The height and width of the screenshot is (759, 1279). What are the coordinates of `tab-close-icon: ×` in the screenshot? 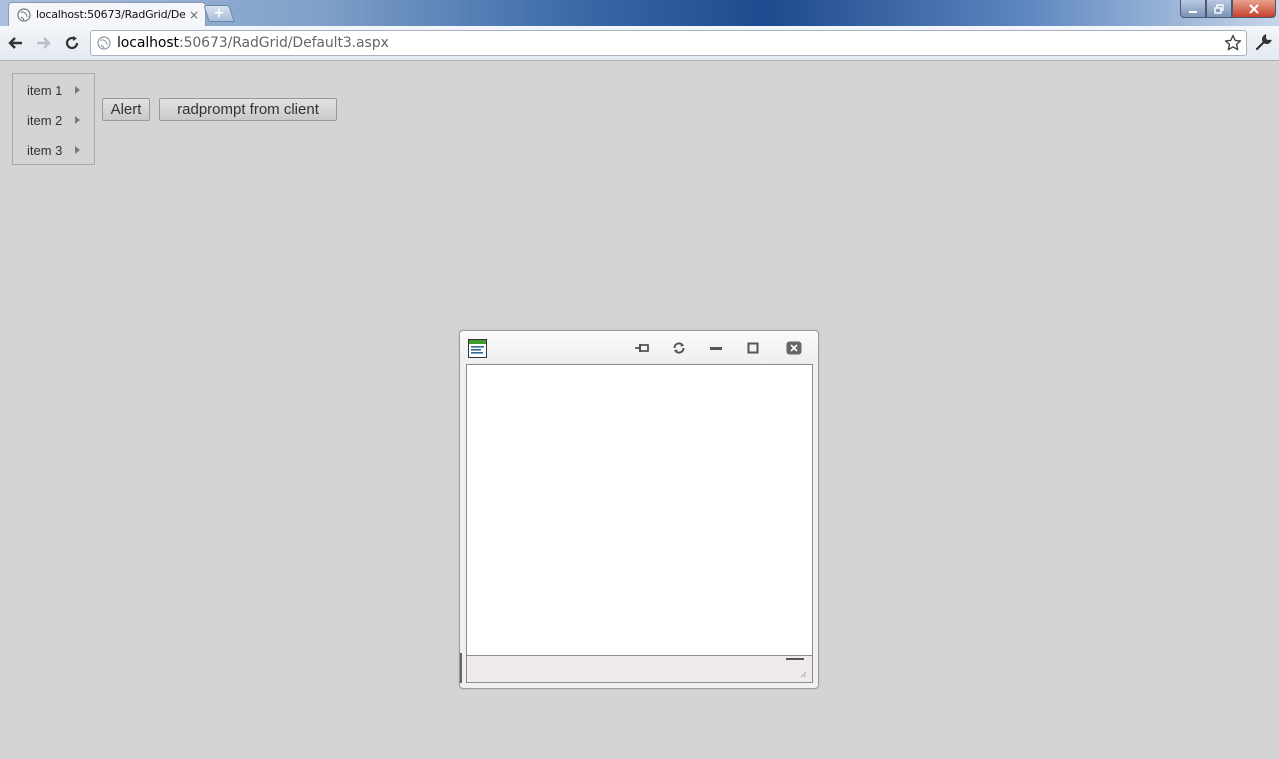 It's located at (194, 15).